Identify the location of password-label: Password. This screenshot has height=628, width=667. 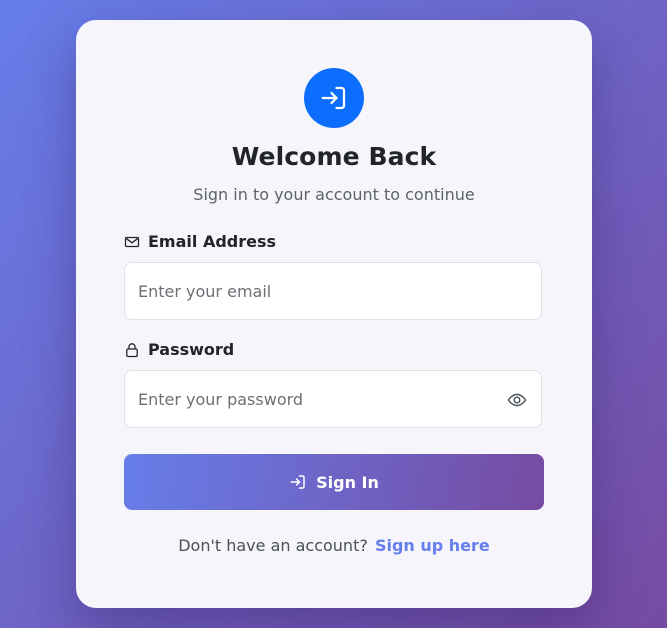
(179, 349).